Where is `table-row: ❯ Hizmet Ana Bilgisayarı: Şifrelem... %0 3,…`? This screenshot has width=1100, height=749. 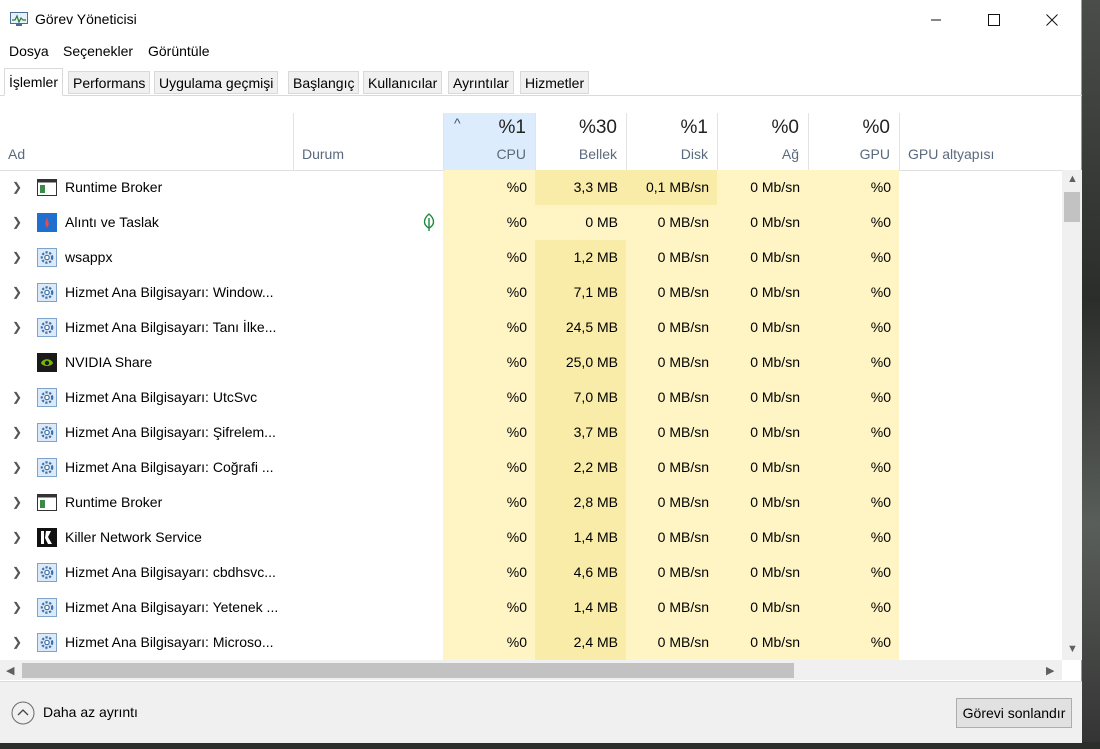
table-row: ❯ Hizmet Ana Bilgisayarı: Şifrelem... %0 3,… is located at coordinates (531, 432).